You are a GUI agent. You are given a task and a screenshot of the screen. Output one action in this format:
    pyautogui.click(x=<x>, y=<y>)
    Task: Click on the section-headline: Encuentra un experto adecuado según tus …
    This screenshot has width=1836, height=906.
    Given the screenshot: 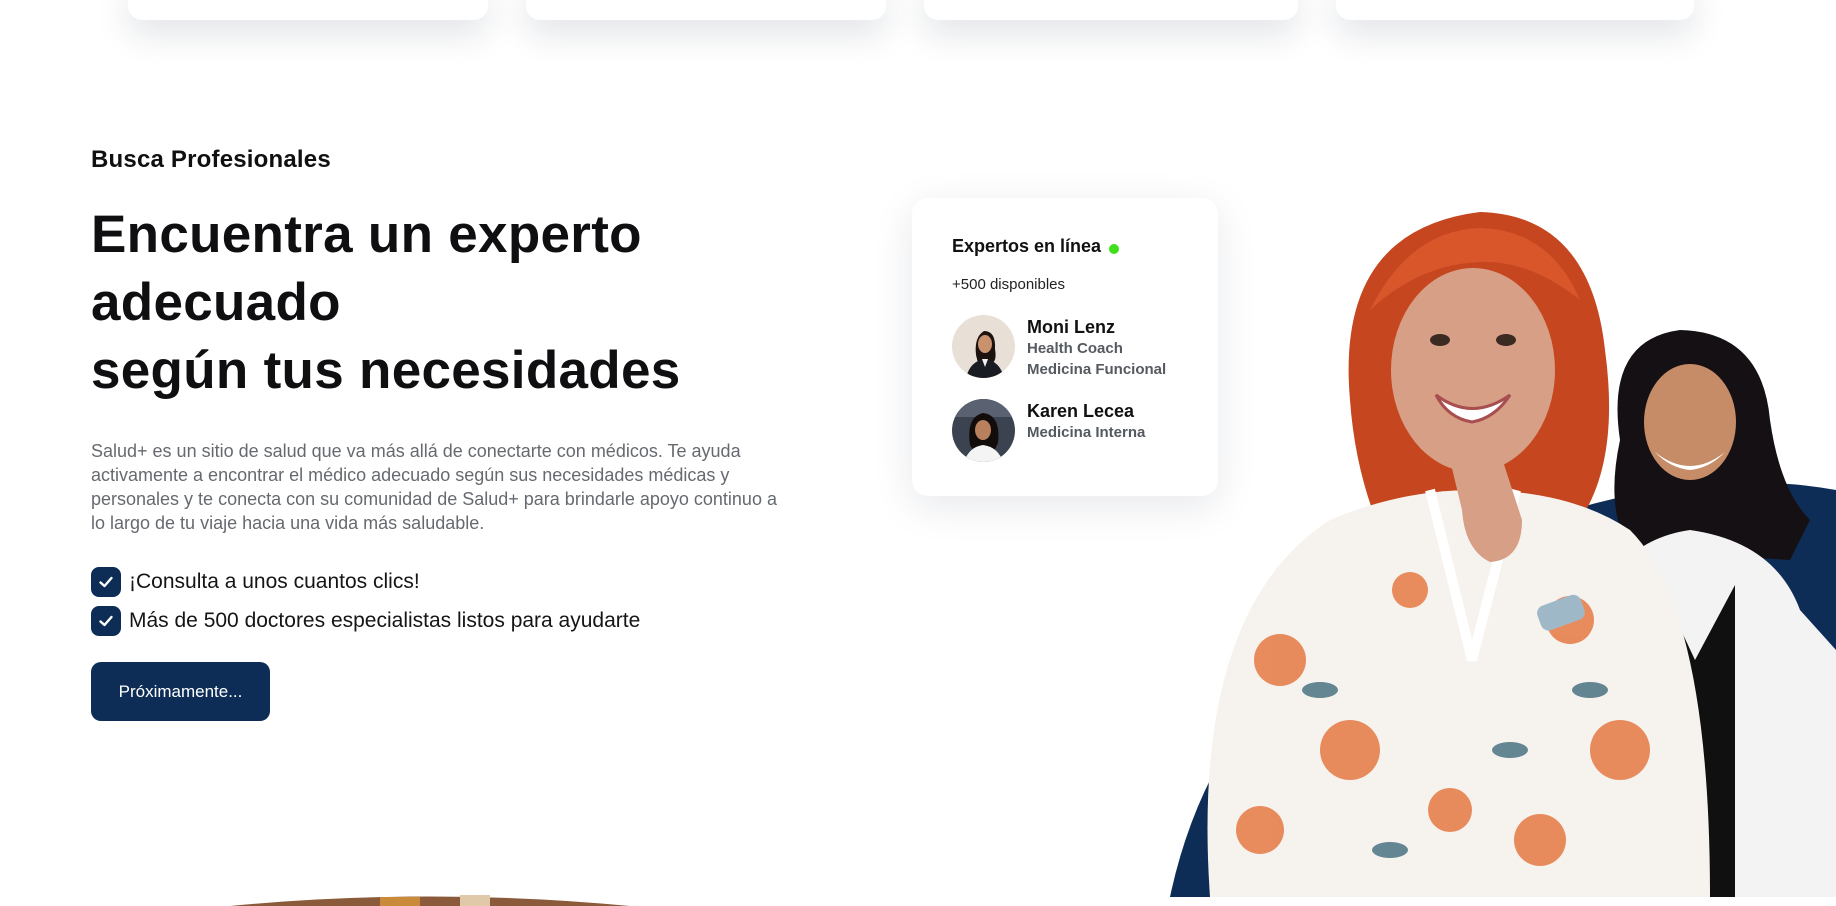 What is the action you would take?
    pyautogui.click(x=491, y=303)
    